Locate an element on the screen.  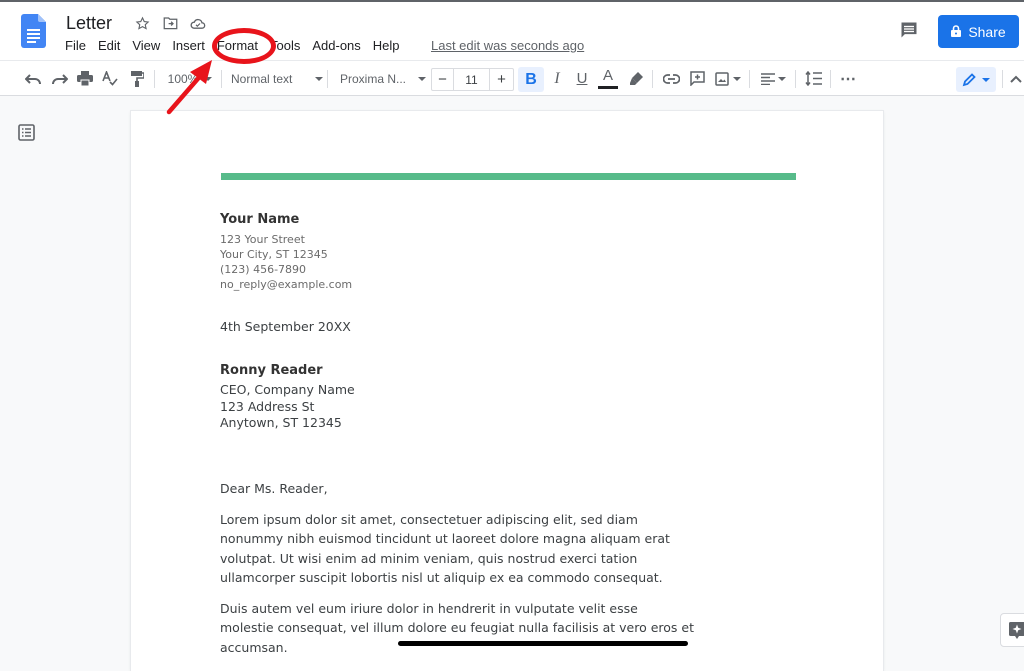
image-icon is located at coordinates (722, 78).